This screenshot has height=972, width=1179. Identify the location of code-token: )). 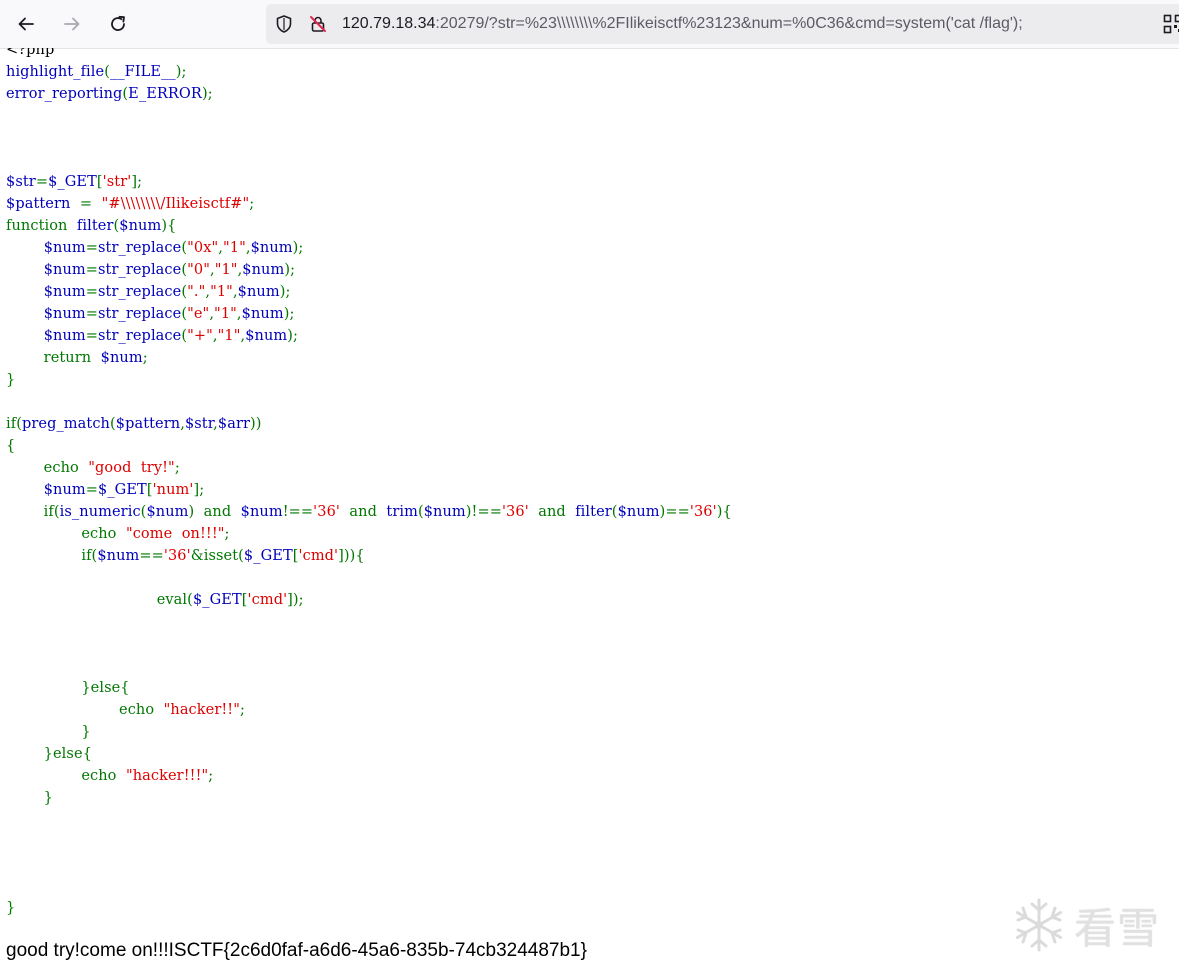
(256, 424).